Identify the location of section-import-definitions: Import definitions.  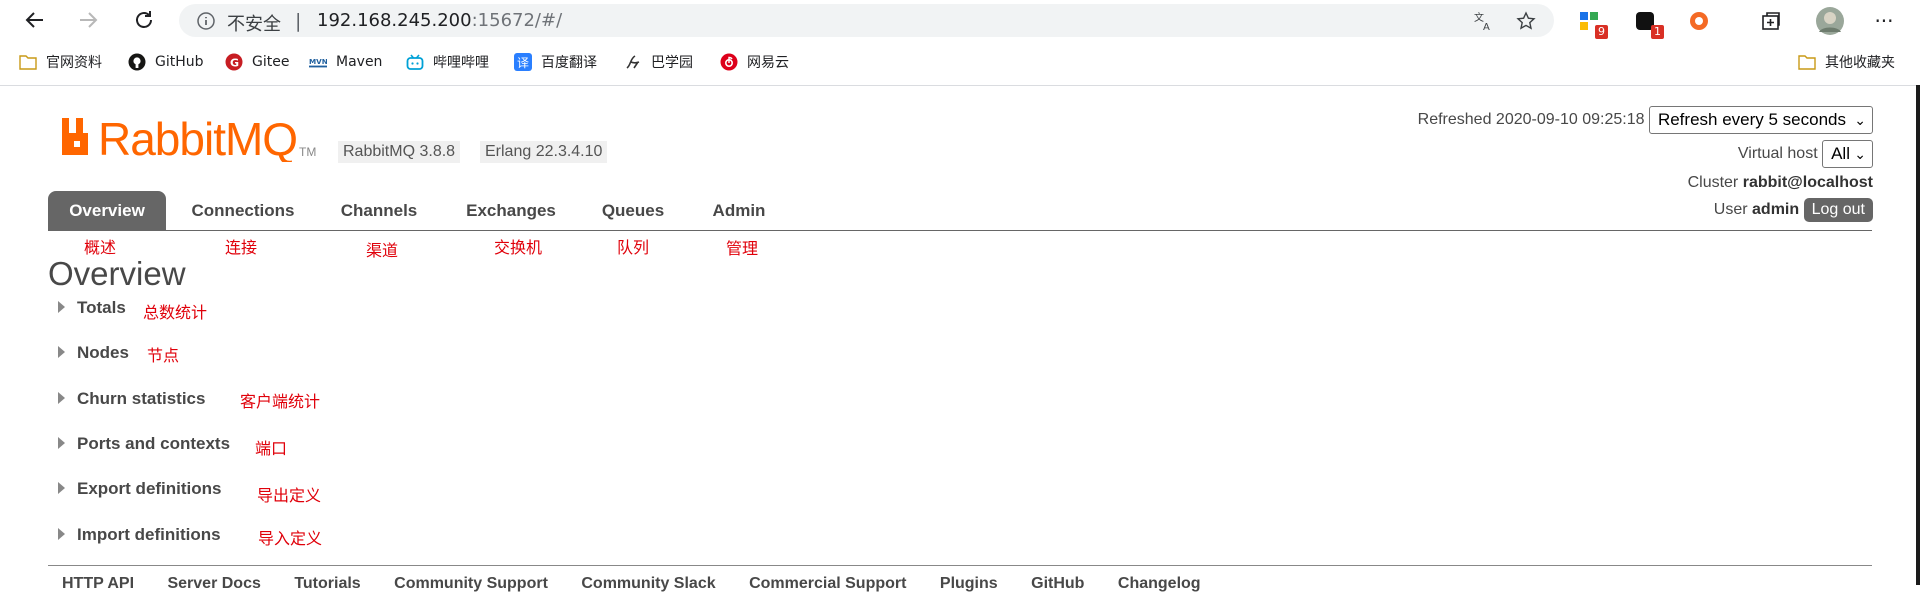
(139, 535).